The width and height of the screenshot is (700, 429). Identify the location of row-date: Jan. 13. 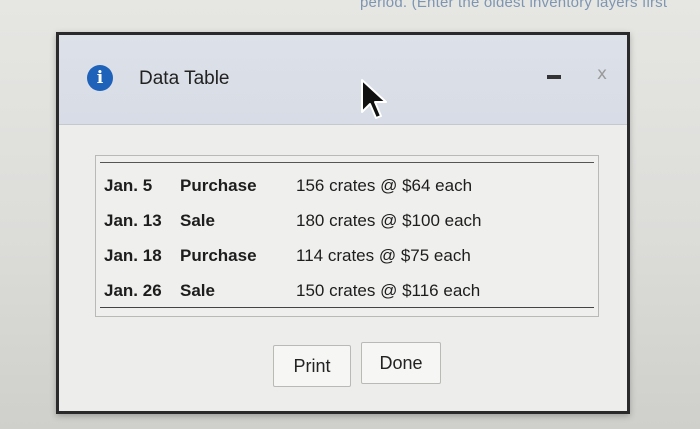
(133, 220).